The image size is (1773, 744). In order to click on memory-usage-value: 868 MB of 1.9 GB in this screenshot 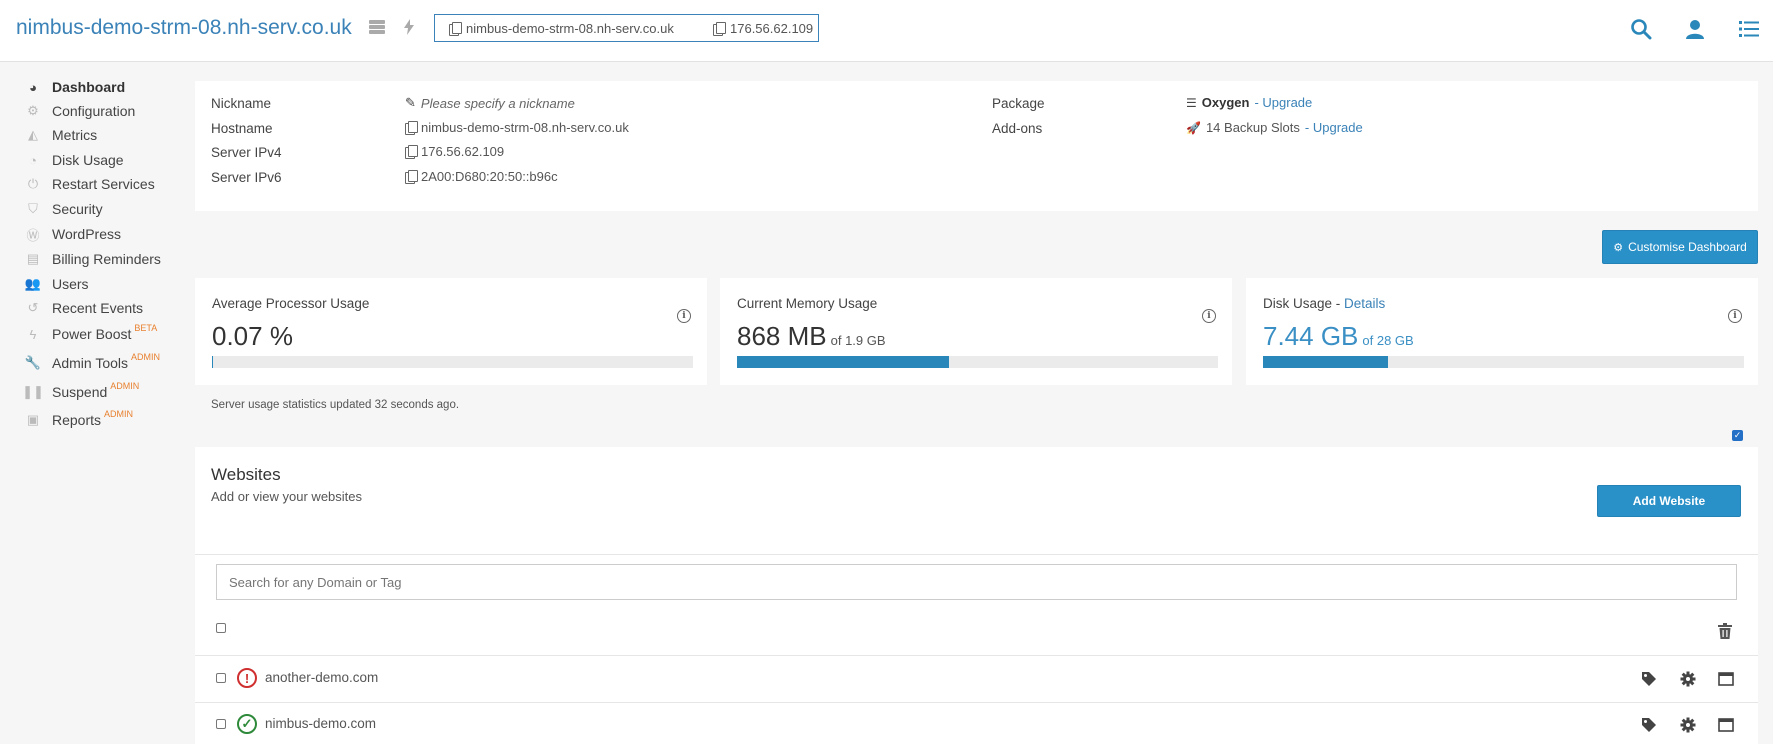, I will do `click(811, 336)`.